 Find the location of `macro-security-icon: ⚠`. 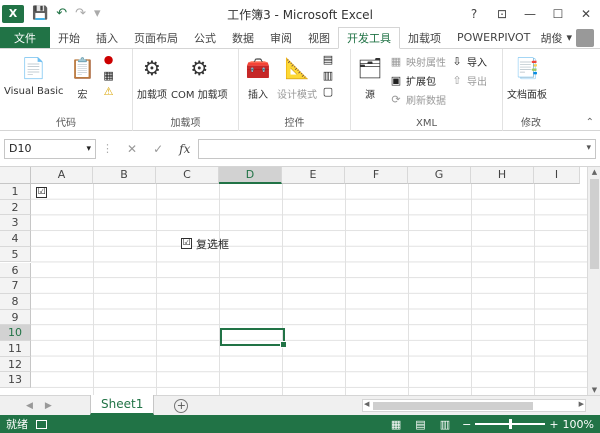

macro-security-icon: ⚠ is located at coordinates (109, 92).